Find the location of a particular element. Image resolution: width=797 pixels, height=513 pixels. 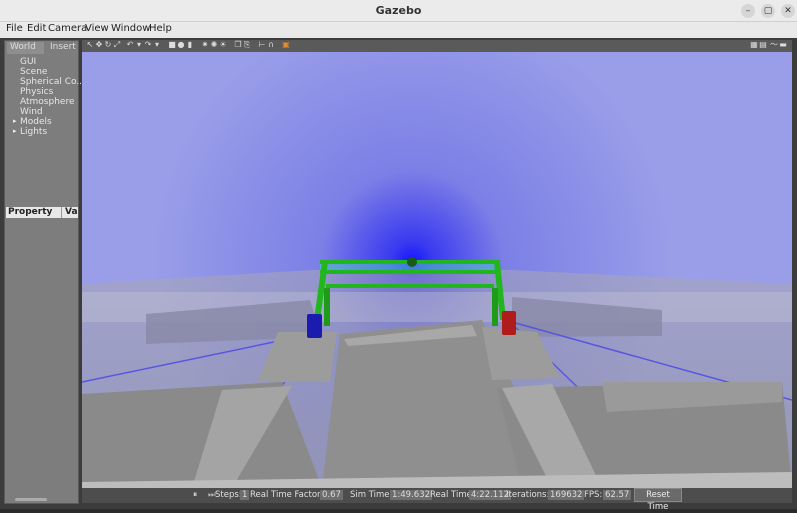

title-bar: Gazebo – ▢ ✕ is located at coordinates (398, 11).